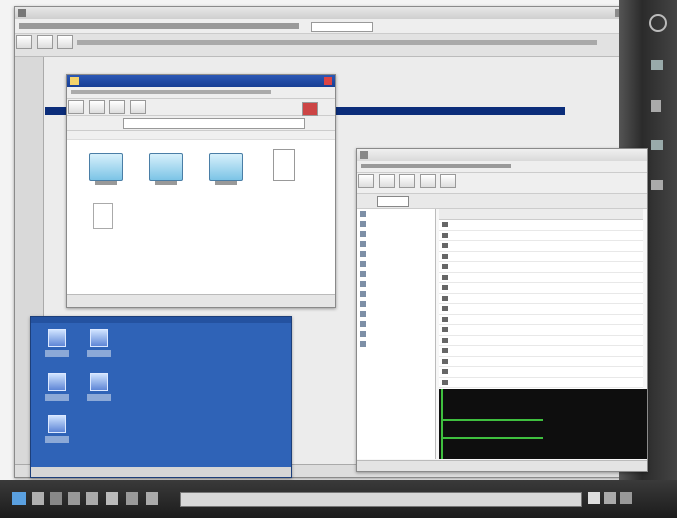 The image size is (677, 518). I want to click on explorer-address-input, so click(214, 123).